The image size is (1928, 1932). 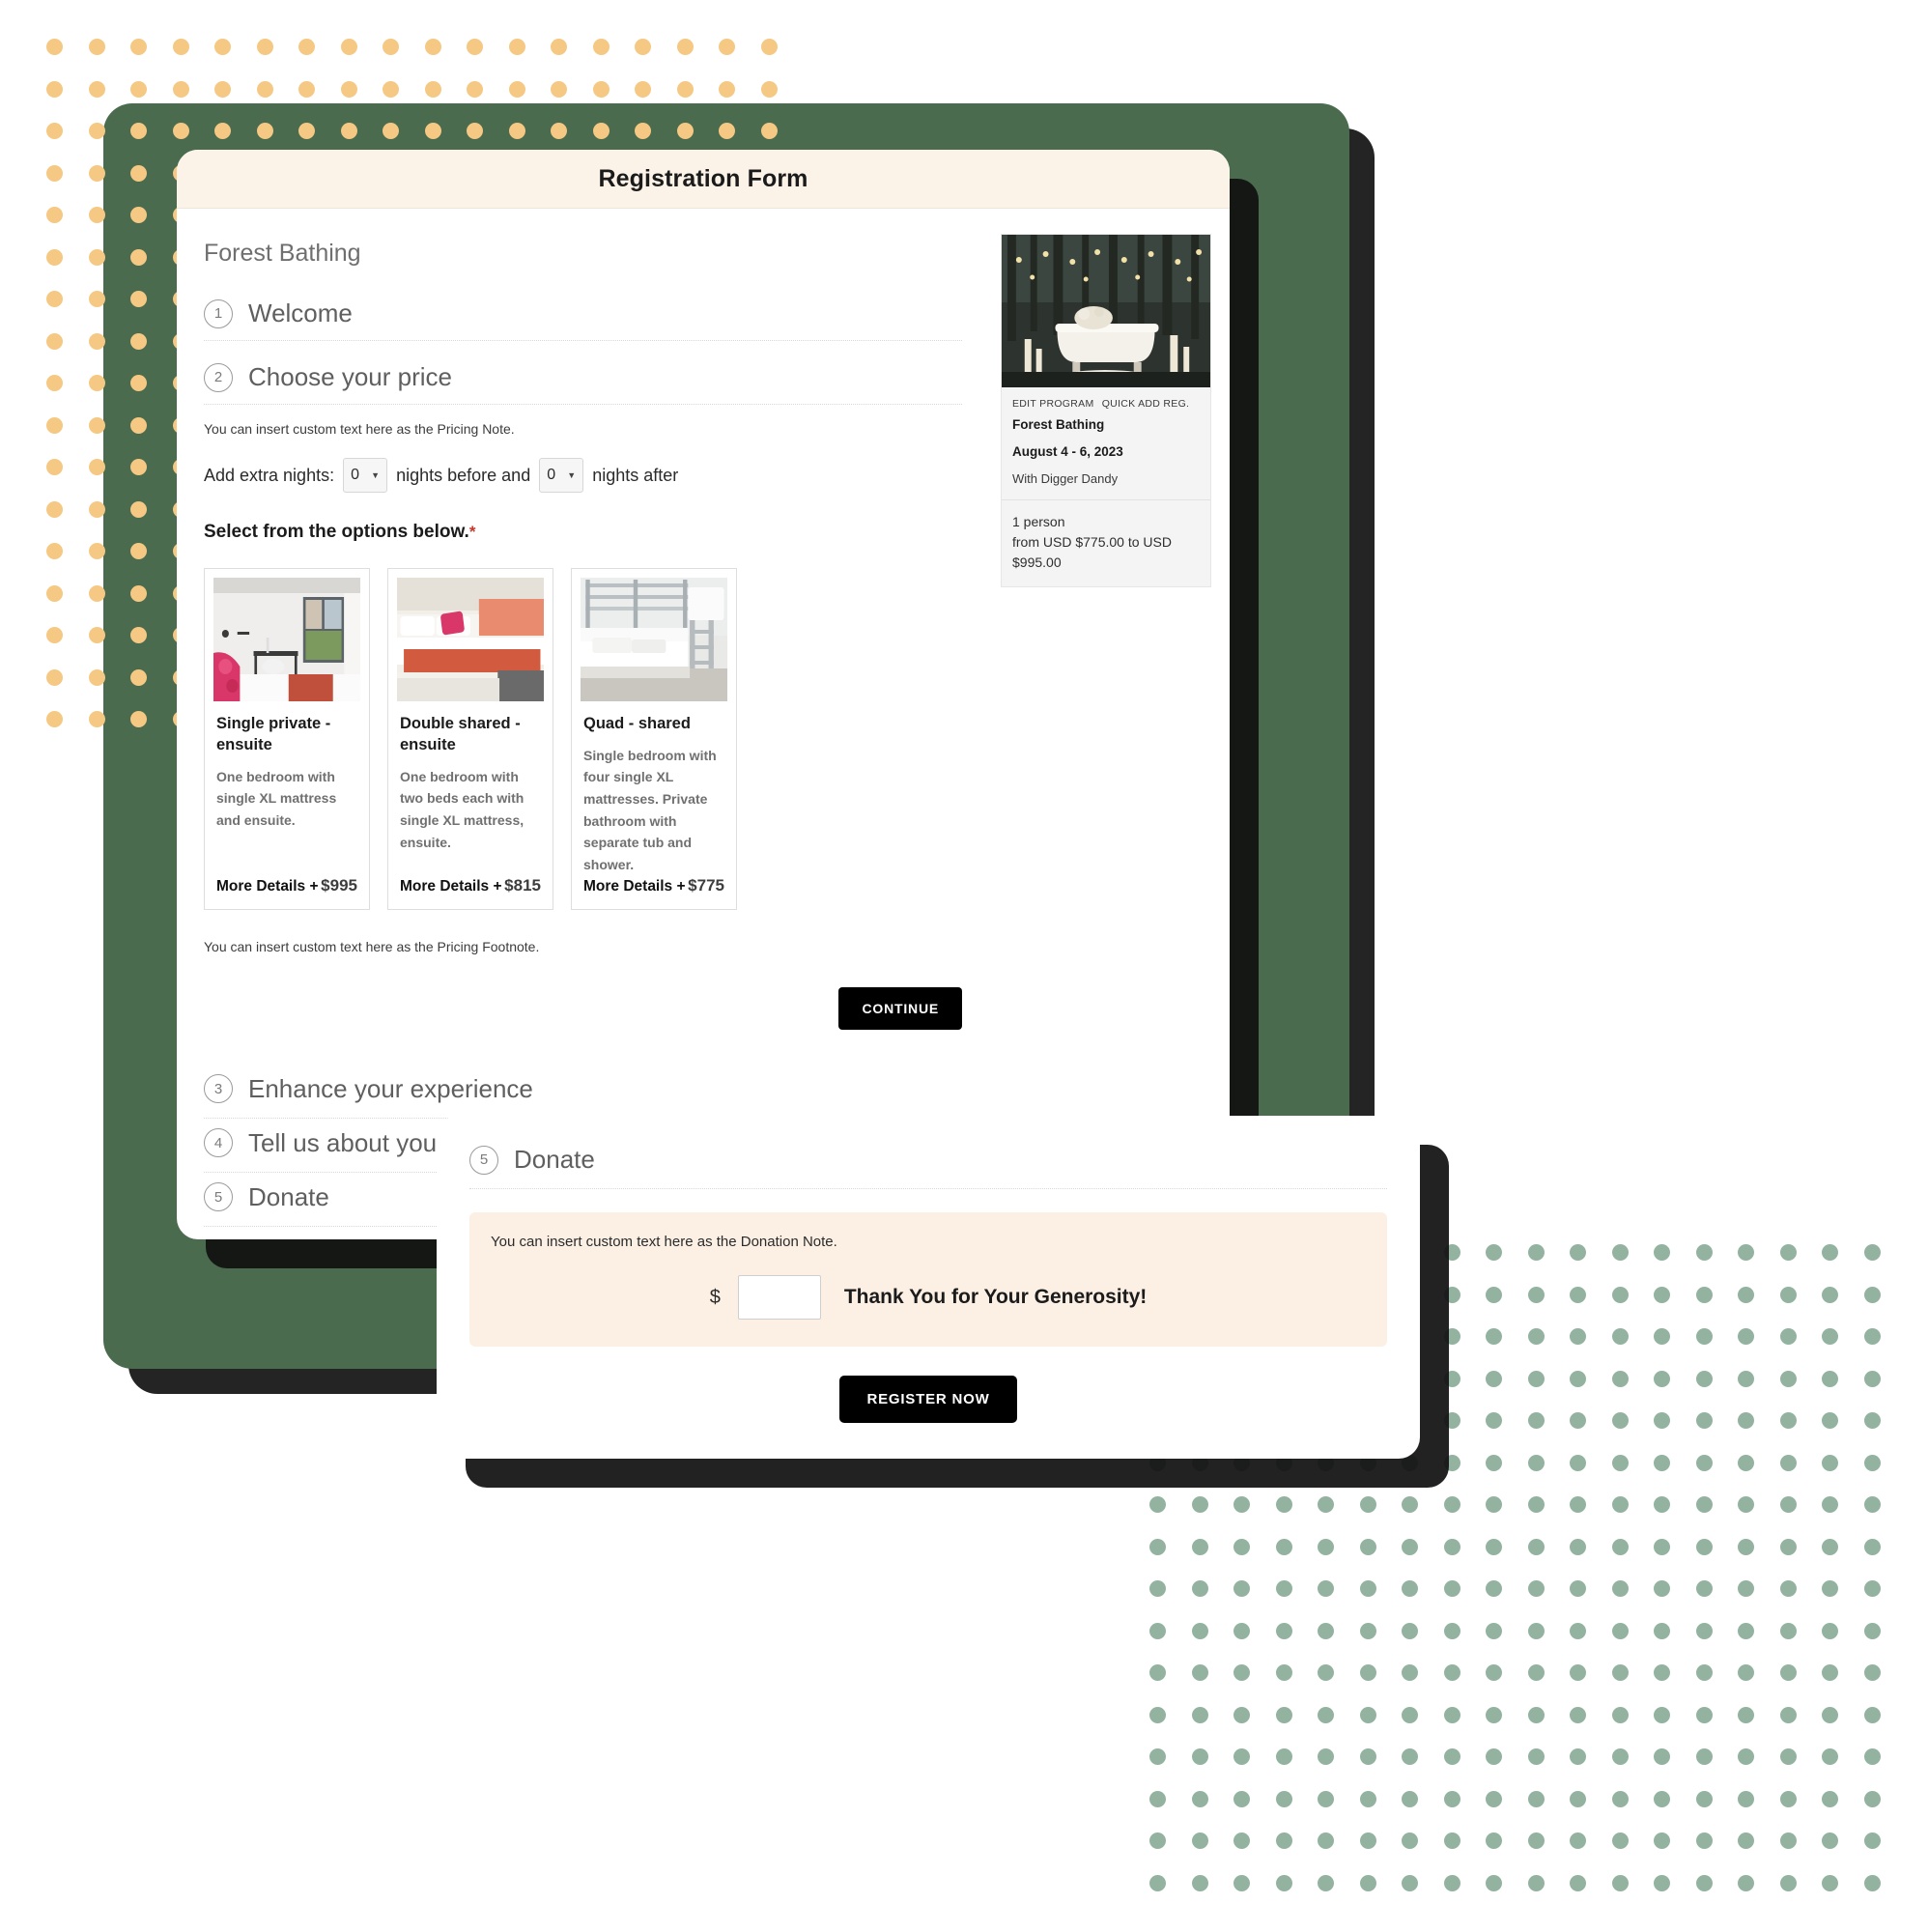 I want to click on step-label: Donate, so click(x=289, y=1196).